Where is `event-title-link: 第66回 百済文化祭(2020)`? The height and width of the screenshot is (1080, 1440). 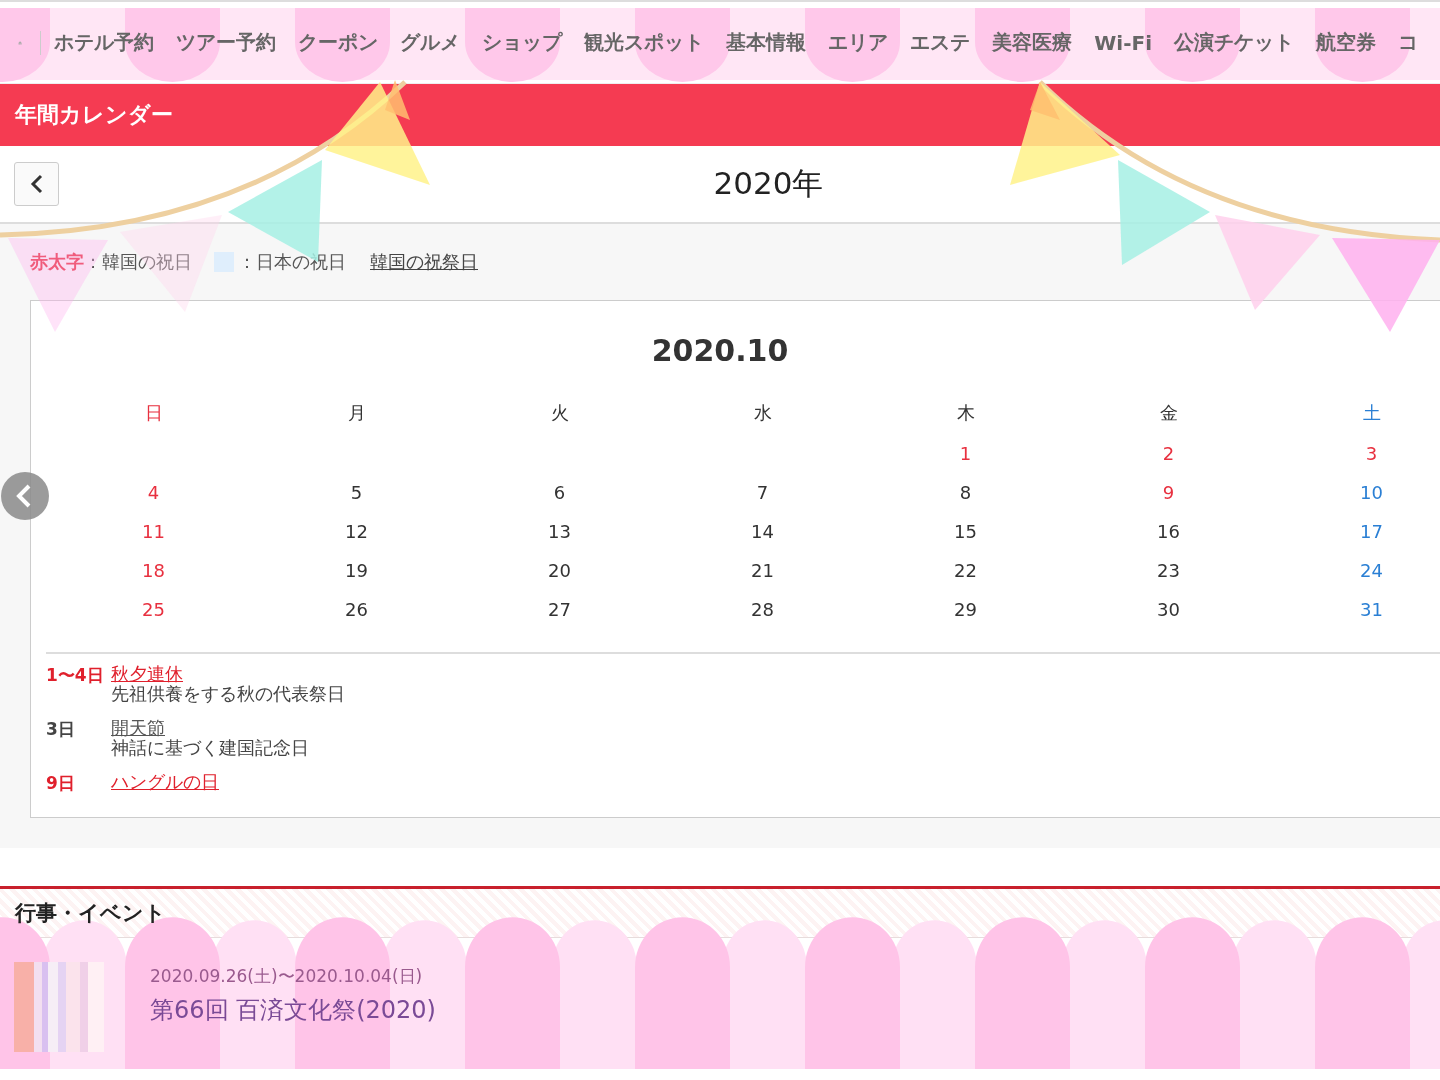 event-title-link: 第66回 百済文化祭(2020) is located at coordinates (293, 1010).